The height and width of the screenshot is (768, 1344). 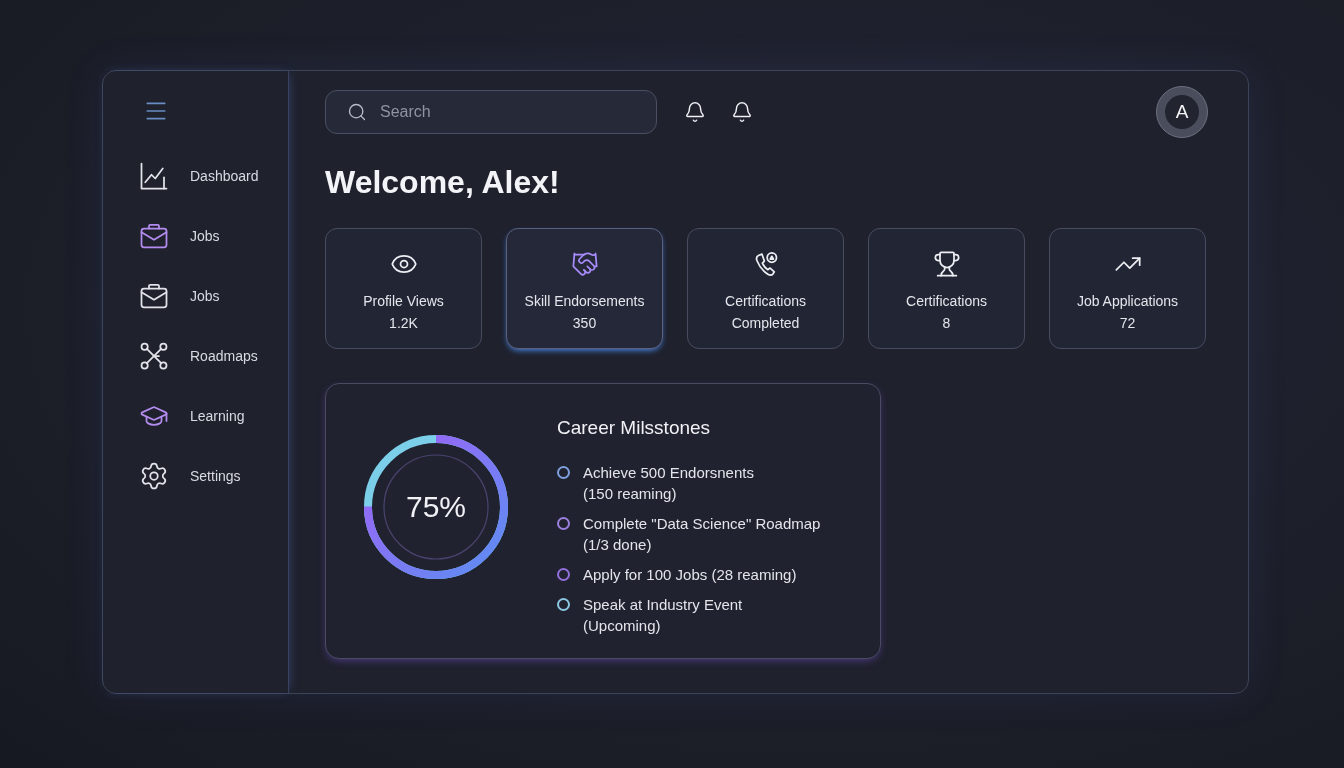 I want to click on milestone-text: Apply for 100 Jobs (28 reaming), so click(x=690, y=575).